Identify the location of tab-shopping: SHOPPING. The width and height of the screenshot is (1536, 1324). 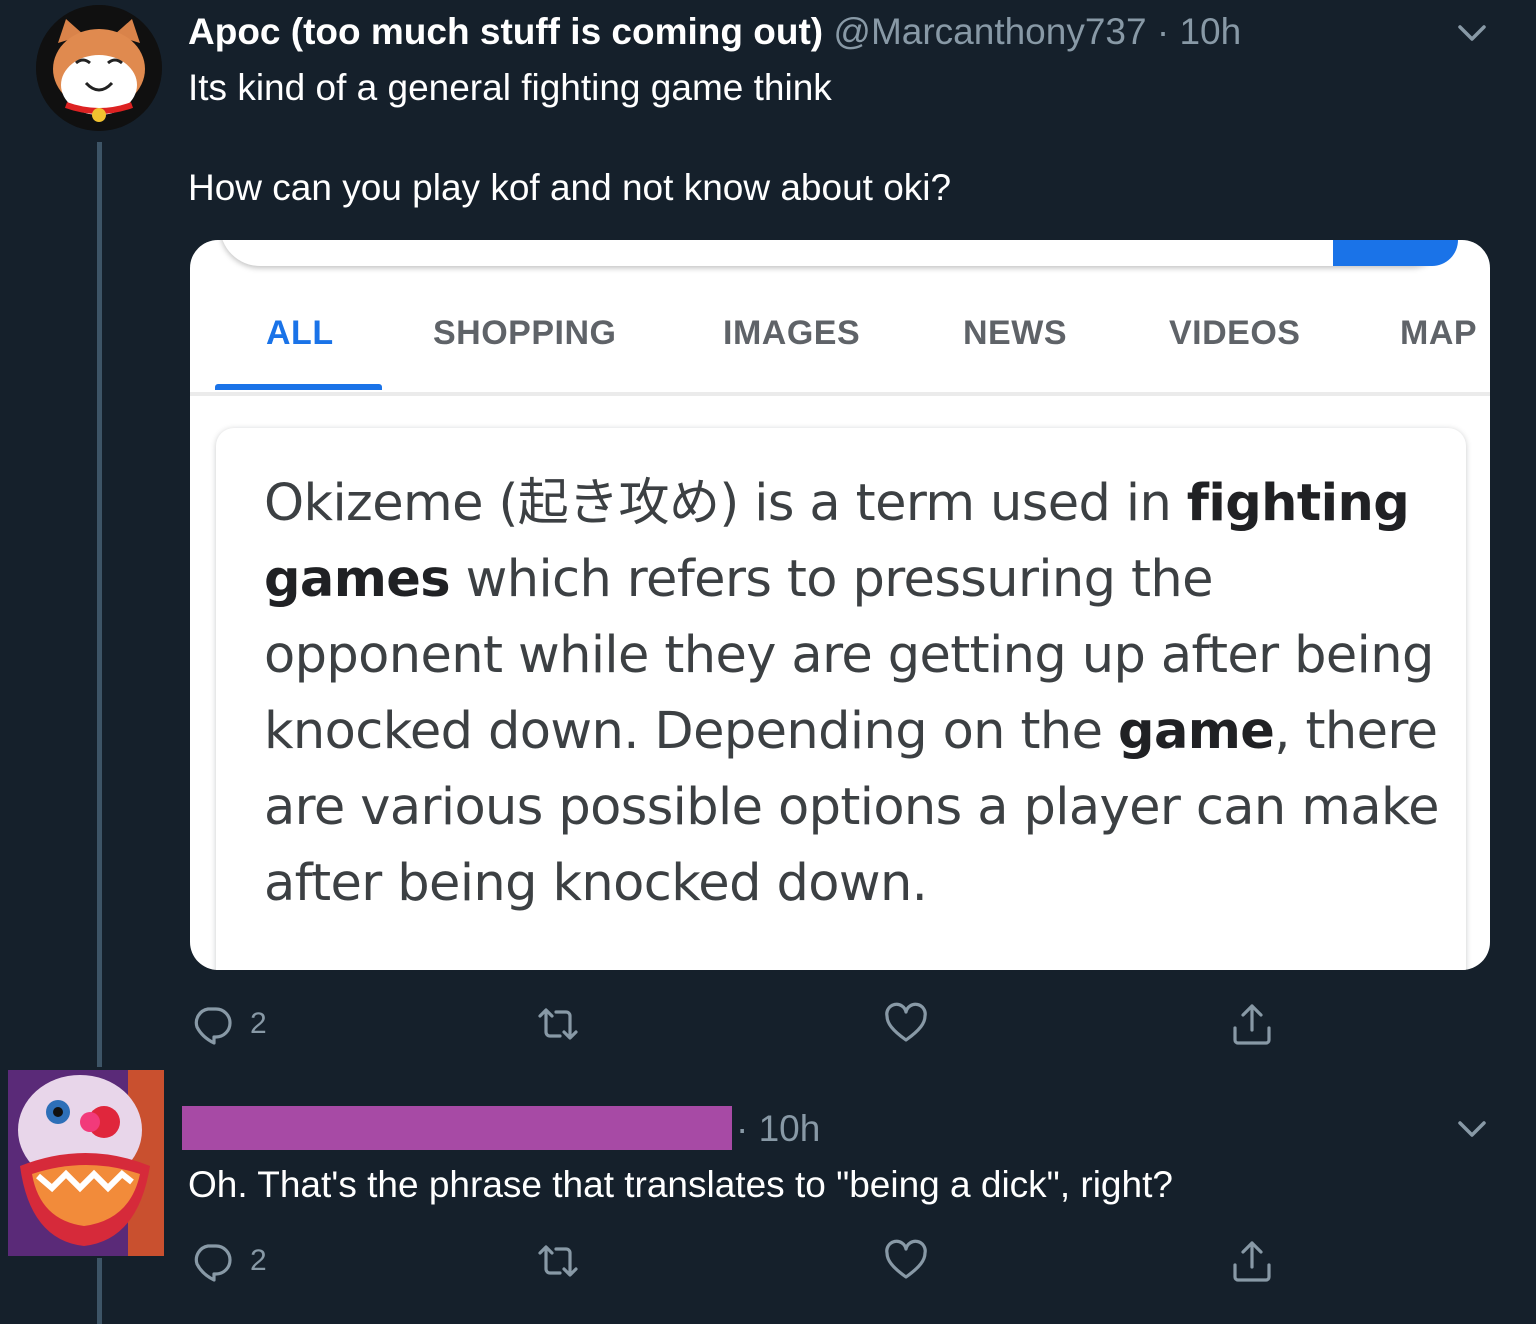
(525, 333).